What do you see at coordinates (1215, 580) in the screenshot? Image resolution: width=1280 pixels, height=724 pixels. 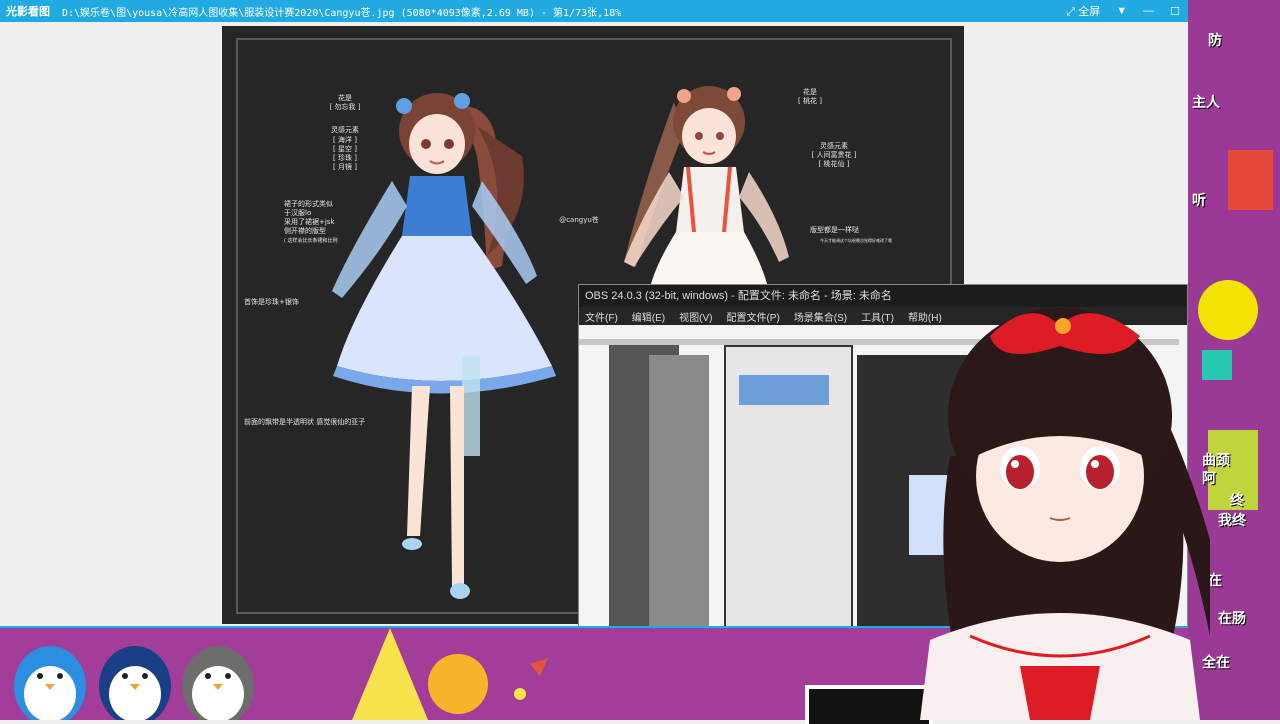 I see `stream-comment: 在` at bounding box center [1215, 580].